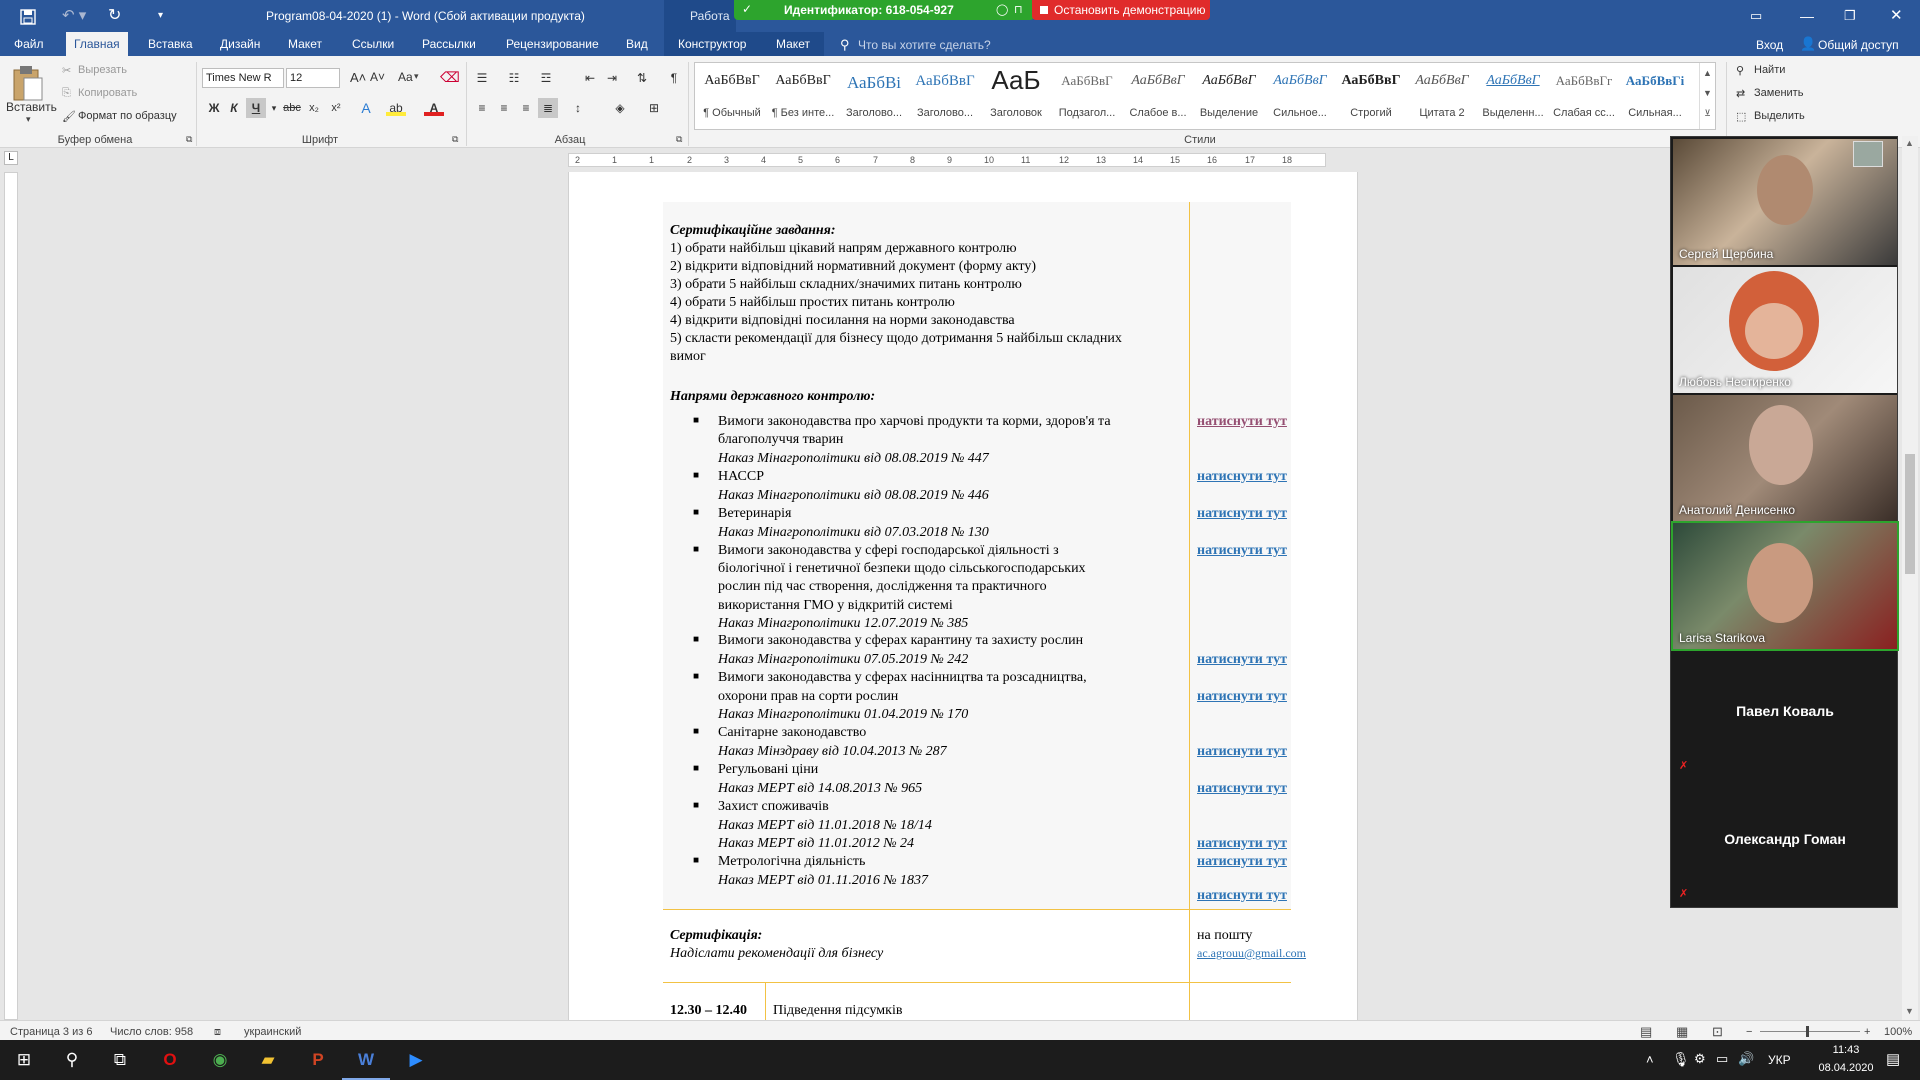  What do you see at coordinates (1850, 16) in the screenshot?
I see `restore-icon: ❐` at bounding box center [1850, 16].